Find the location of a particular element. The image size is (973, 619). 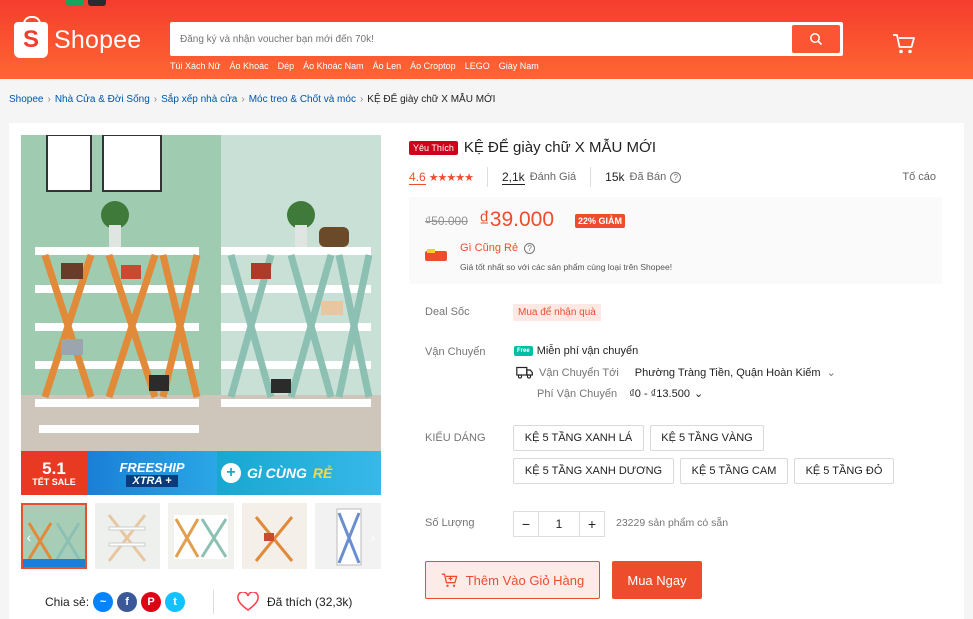

reviews-label: Đánh Giá is located at coordinates (553, 177).